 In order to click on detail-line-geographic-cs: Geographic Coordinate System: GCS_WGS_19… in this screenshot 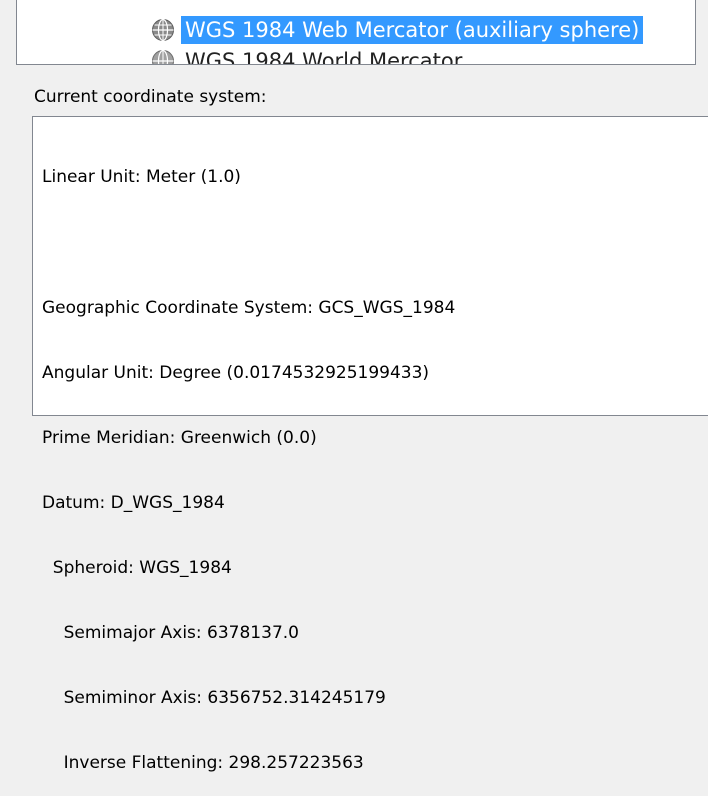, I will do `click(249, 307)`.